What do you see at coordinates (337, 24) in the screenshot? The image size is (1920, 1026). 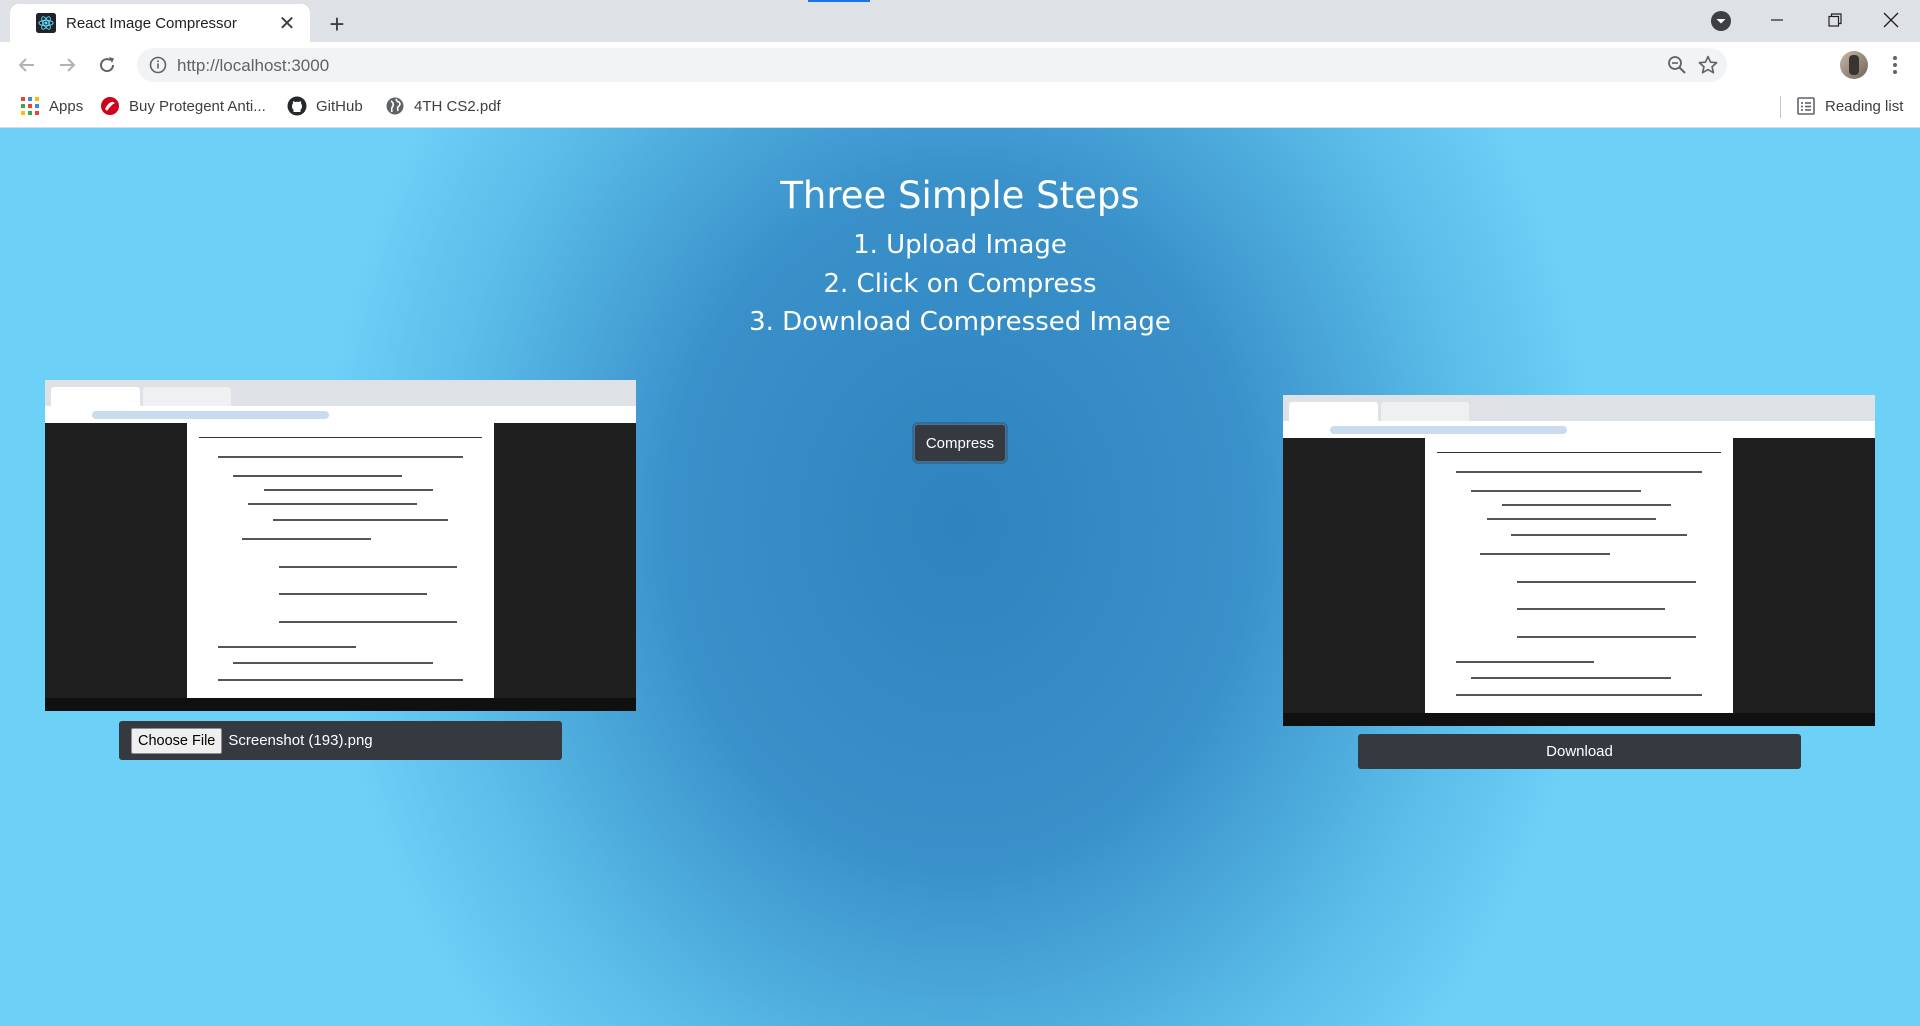 I see `new-tab-icon: +` at bounding box center [337, 24].